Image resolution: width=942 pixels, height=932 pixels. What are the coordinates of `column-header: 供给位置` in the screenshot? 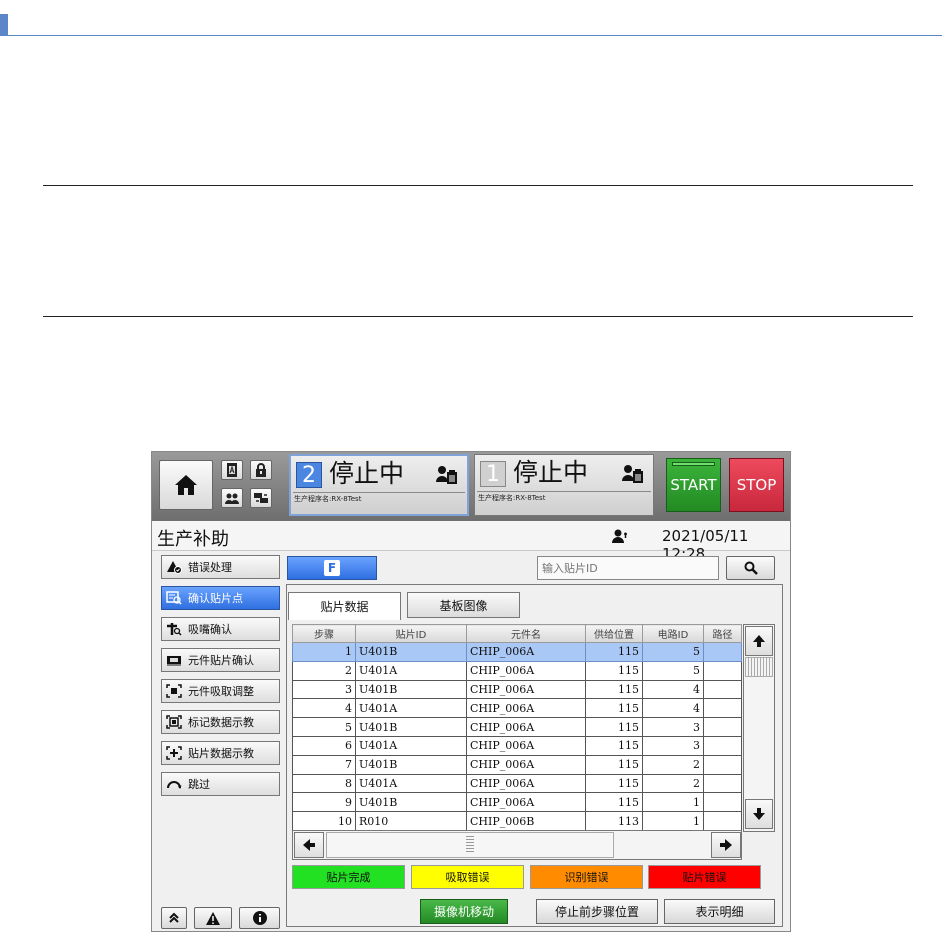 It's located at (614, 633).